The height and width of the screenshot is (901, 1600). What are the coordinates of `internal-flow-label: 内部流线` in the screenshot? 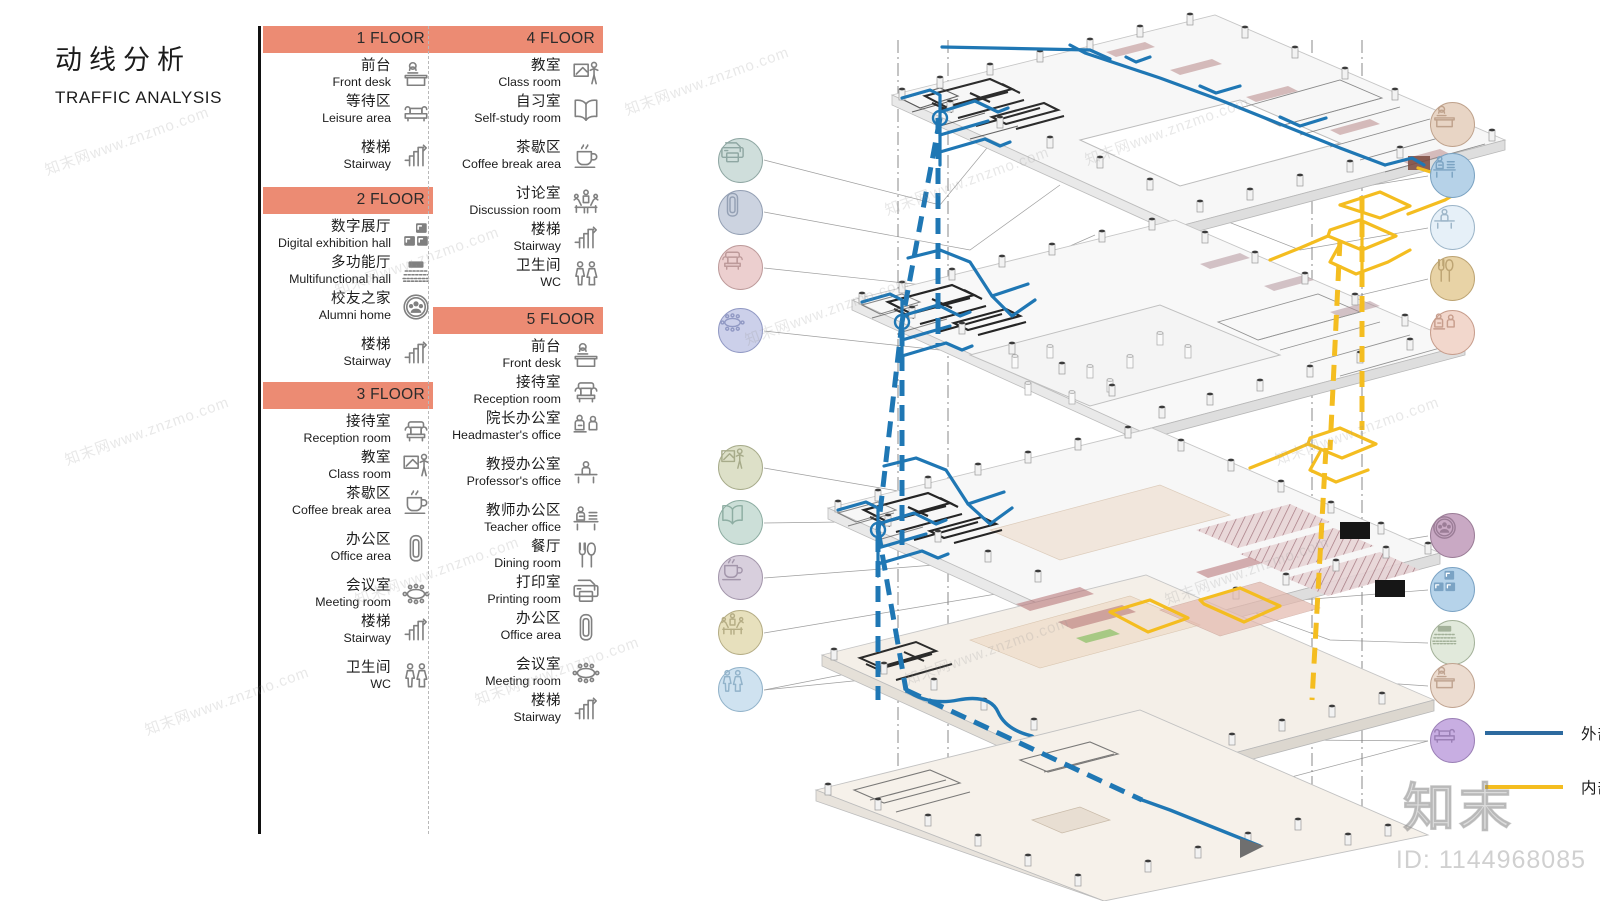 It's located at (1590, 788).